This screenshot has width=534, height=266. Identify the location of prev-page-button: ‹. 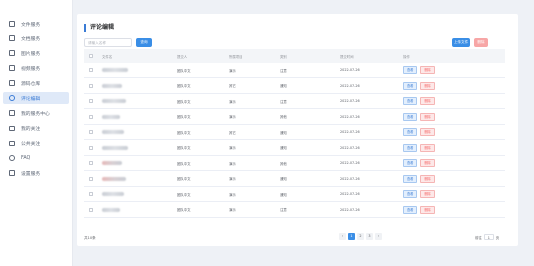
(342, 236).